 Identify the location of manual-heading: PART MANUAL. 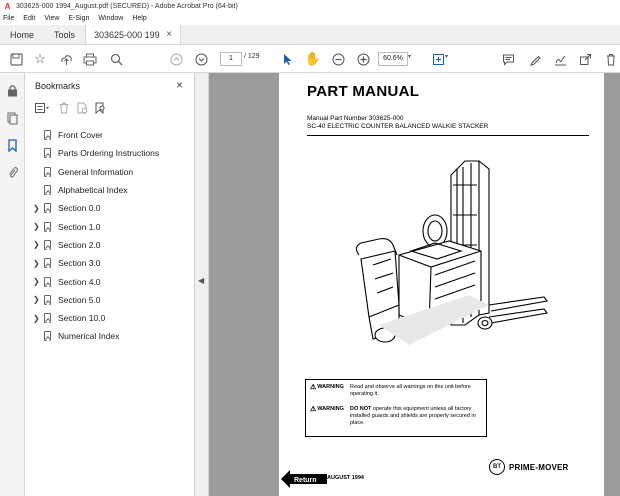
(363, 91).